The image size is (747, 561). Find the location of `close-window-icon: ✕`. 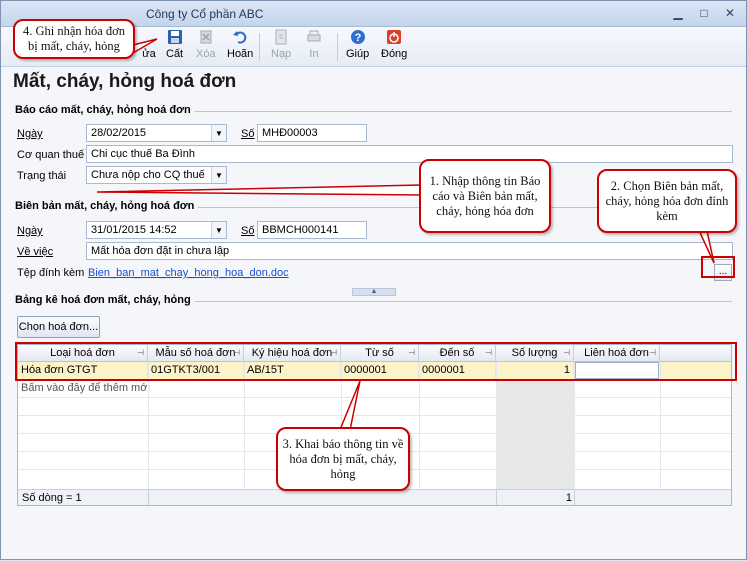

close-window-icon: ✕ is located at coordinates (730, 13).